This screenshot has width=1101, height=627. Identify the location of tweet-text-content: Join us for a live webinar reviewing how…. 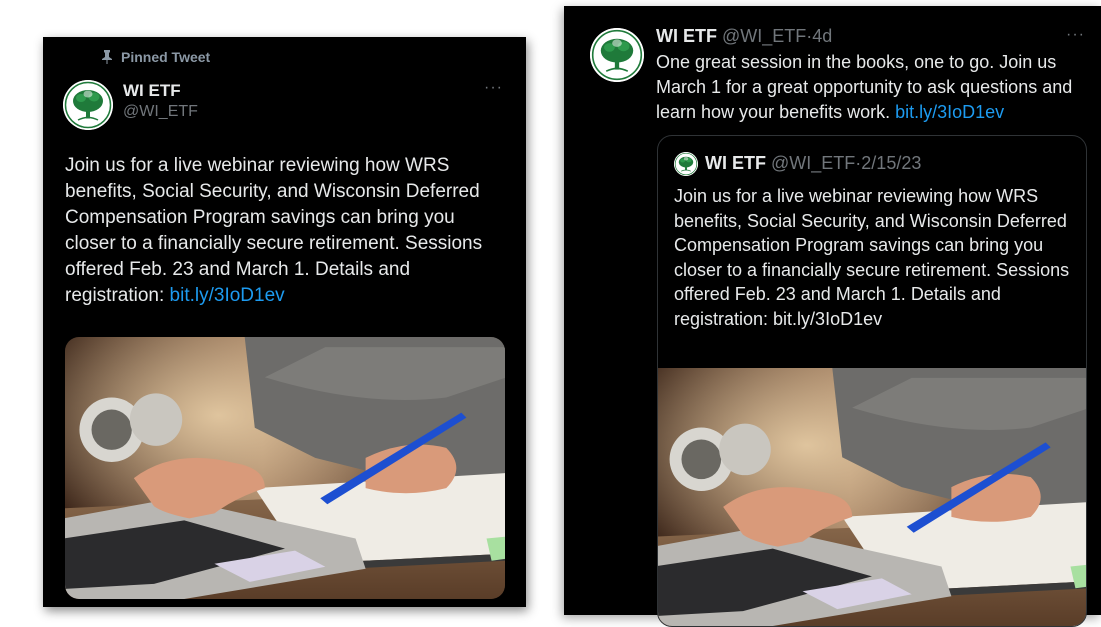
(274, 230).